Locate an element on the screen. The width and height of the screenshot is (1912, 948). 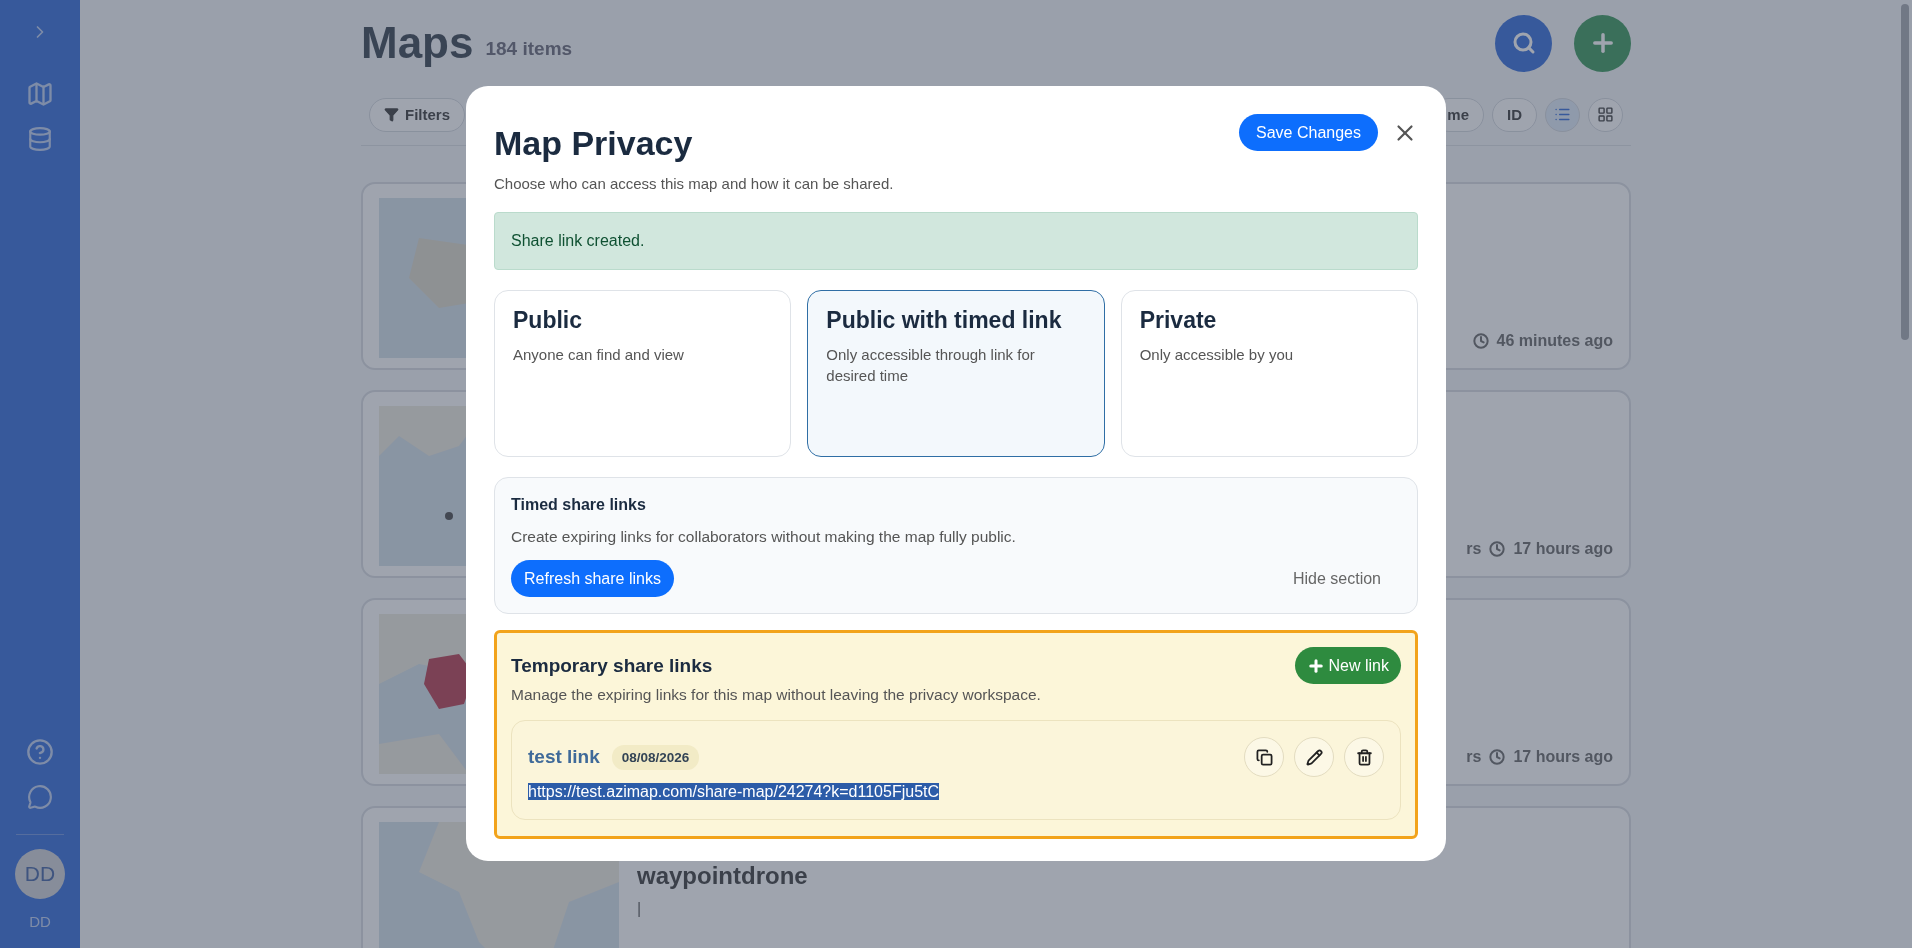
funnel-icon is located at coordinates (391, 114).